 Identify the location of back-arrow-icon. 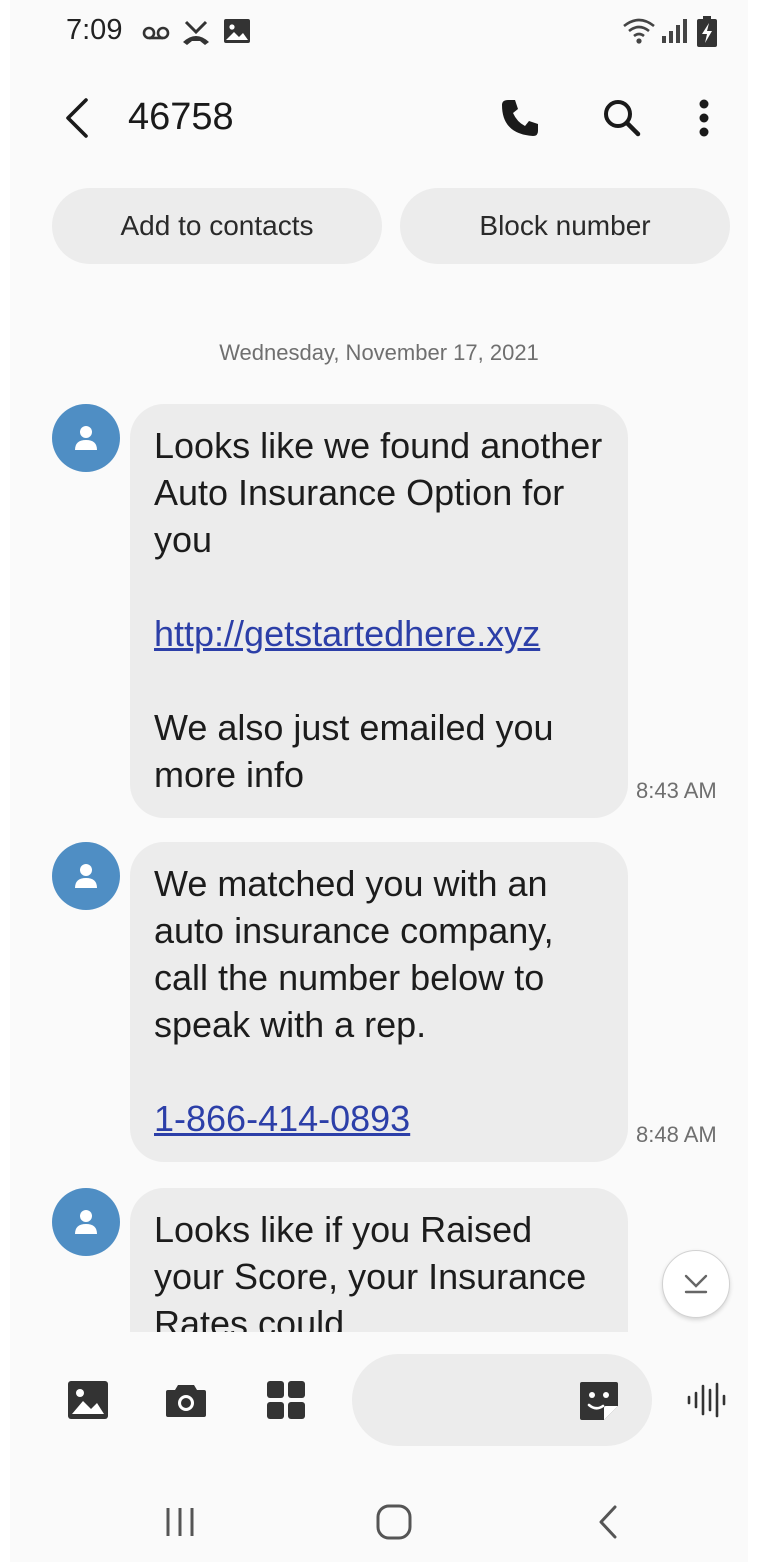
(78, 118).